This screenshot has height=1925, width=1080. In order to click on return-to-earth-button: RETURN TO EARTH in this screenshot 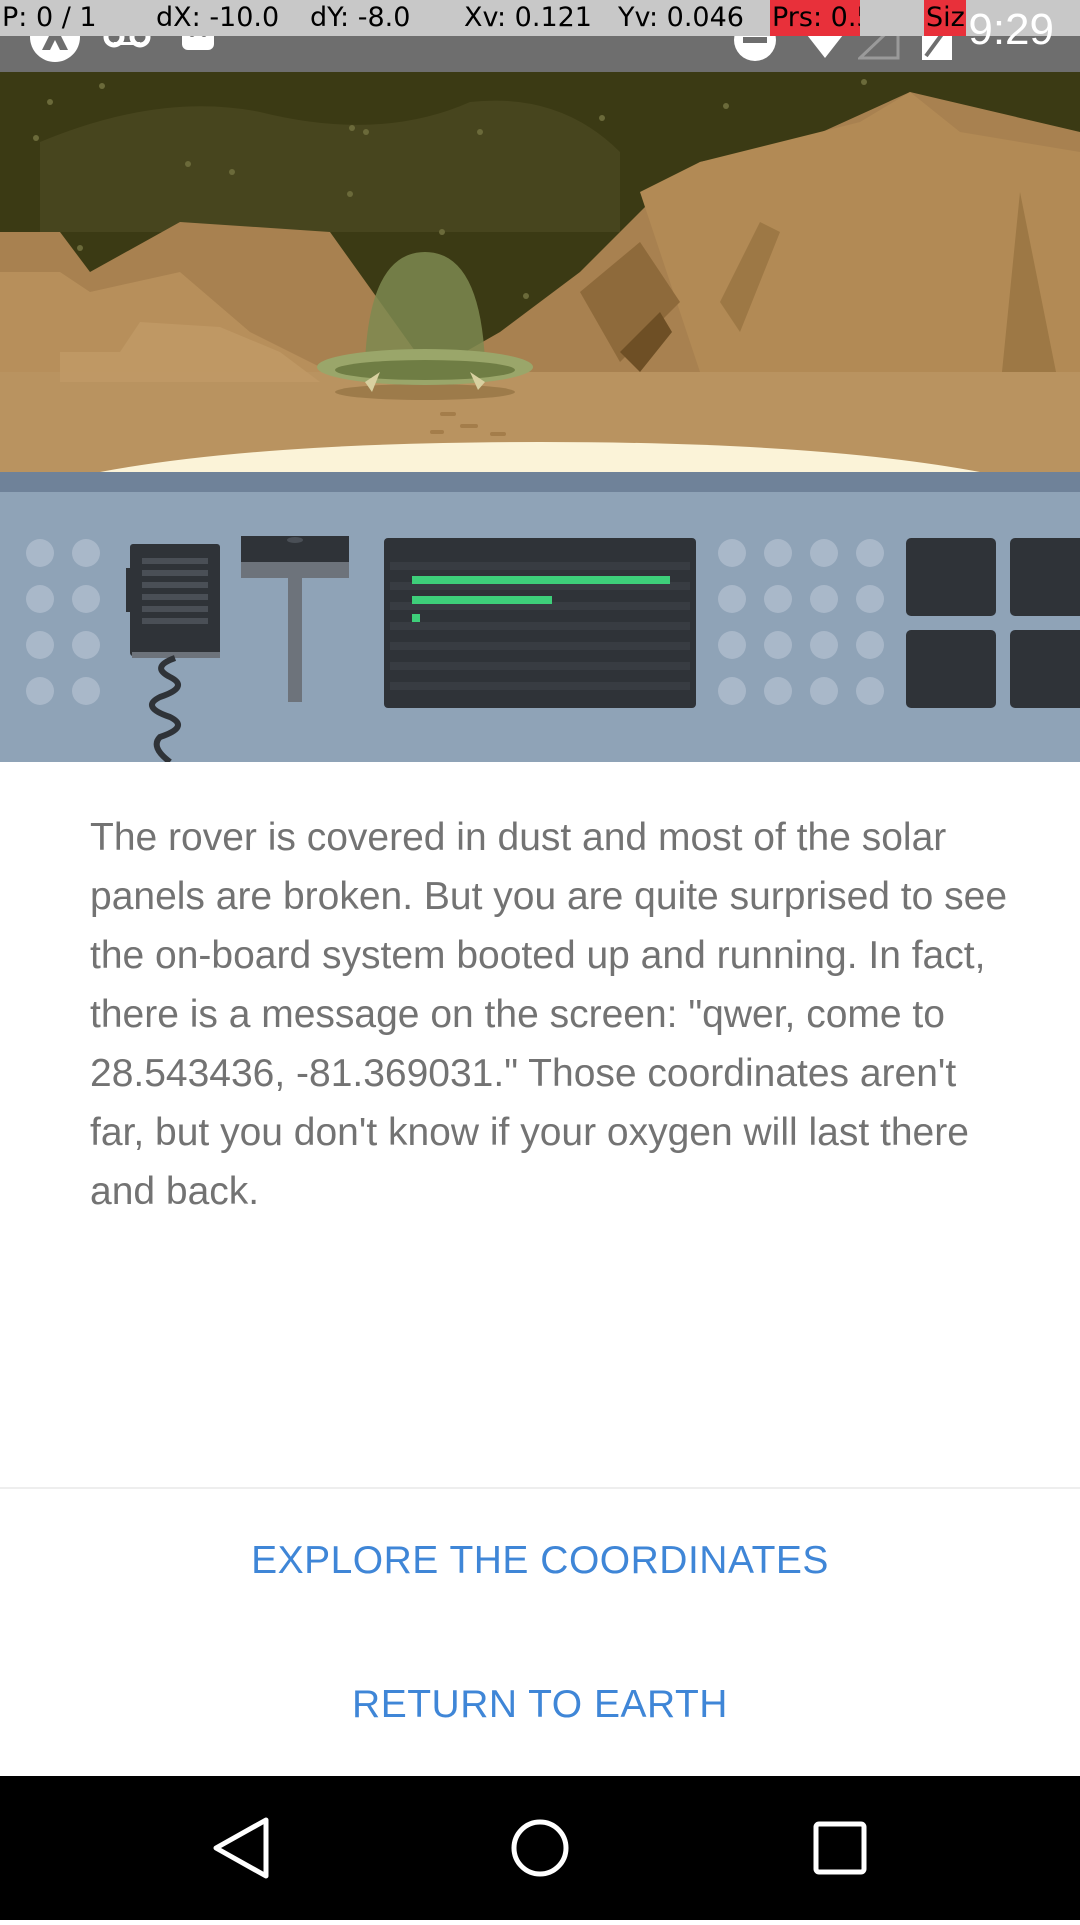, I will do `click(540, 1705)`.